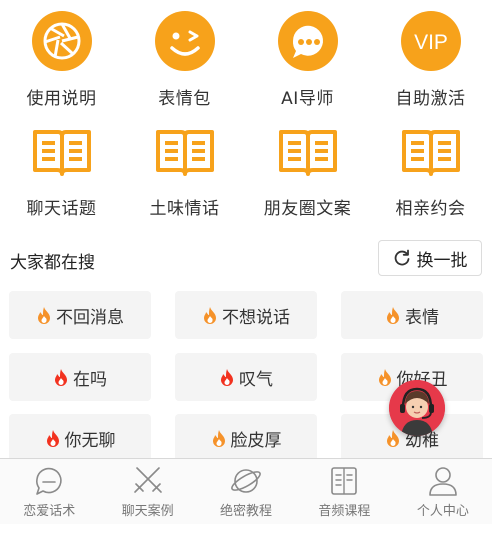  I want to click on refresh-button: 换一批, so click(430, 258).